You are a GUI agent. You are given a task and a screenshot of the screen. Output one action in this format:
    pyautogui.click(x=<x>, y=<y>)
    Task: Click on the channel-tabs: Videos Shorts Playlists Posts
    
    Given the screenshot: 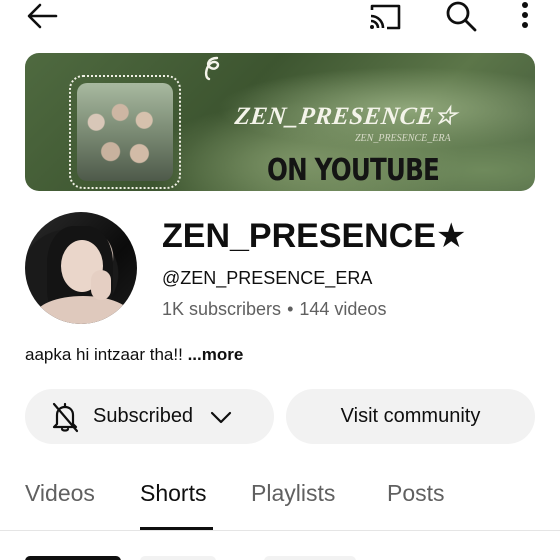 What is the action you would take?
    pyautogui.click(x=280, y=503)
    